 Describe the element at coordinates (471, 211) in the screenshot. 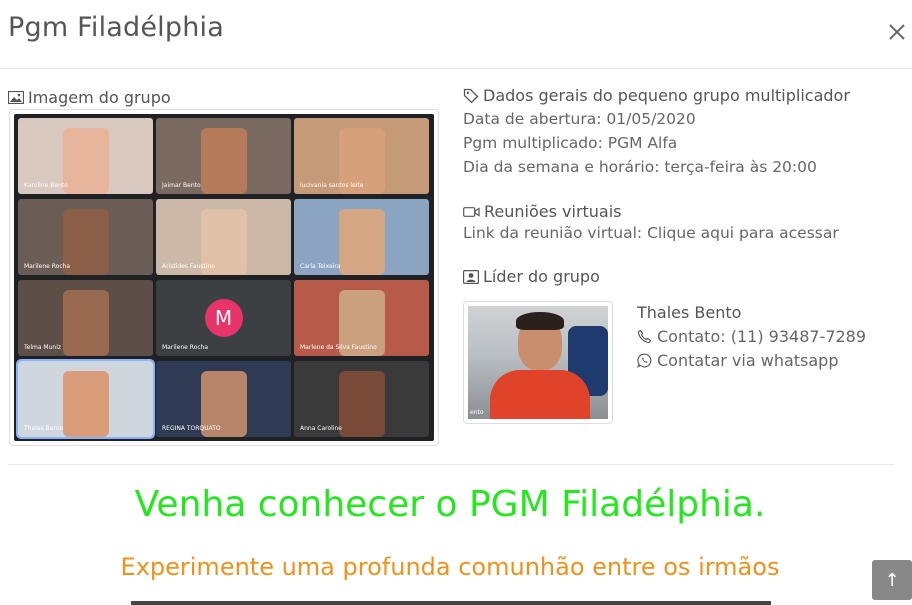

I see `video-camera-icon` at that location.